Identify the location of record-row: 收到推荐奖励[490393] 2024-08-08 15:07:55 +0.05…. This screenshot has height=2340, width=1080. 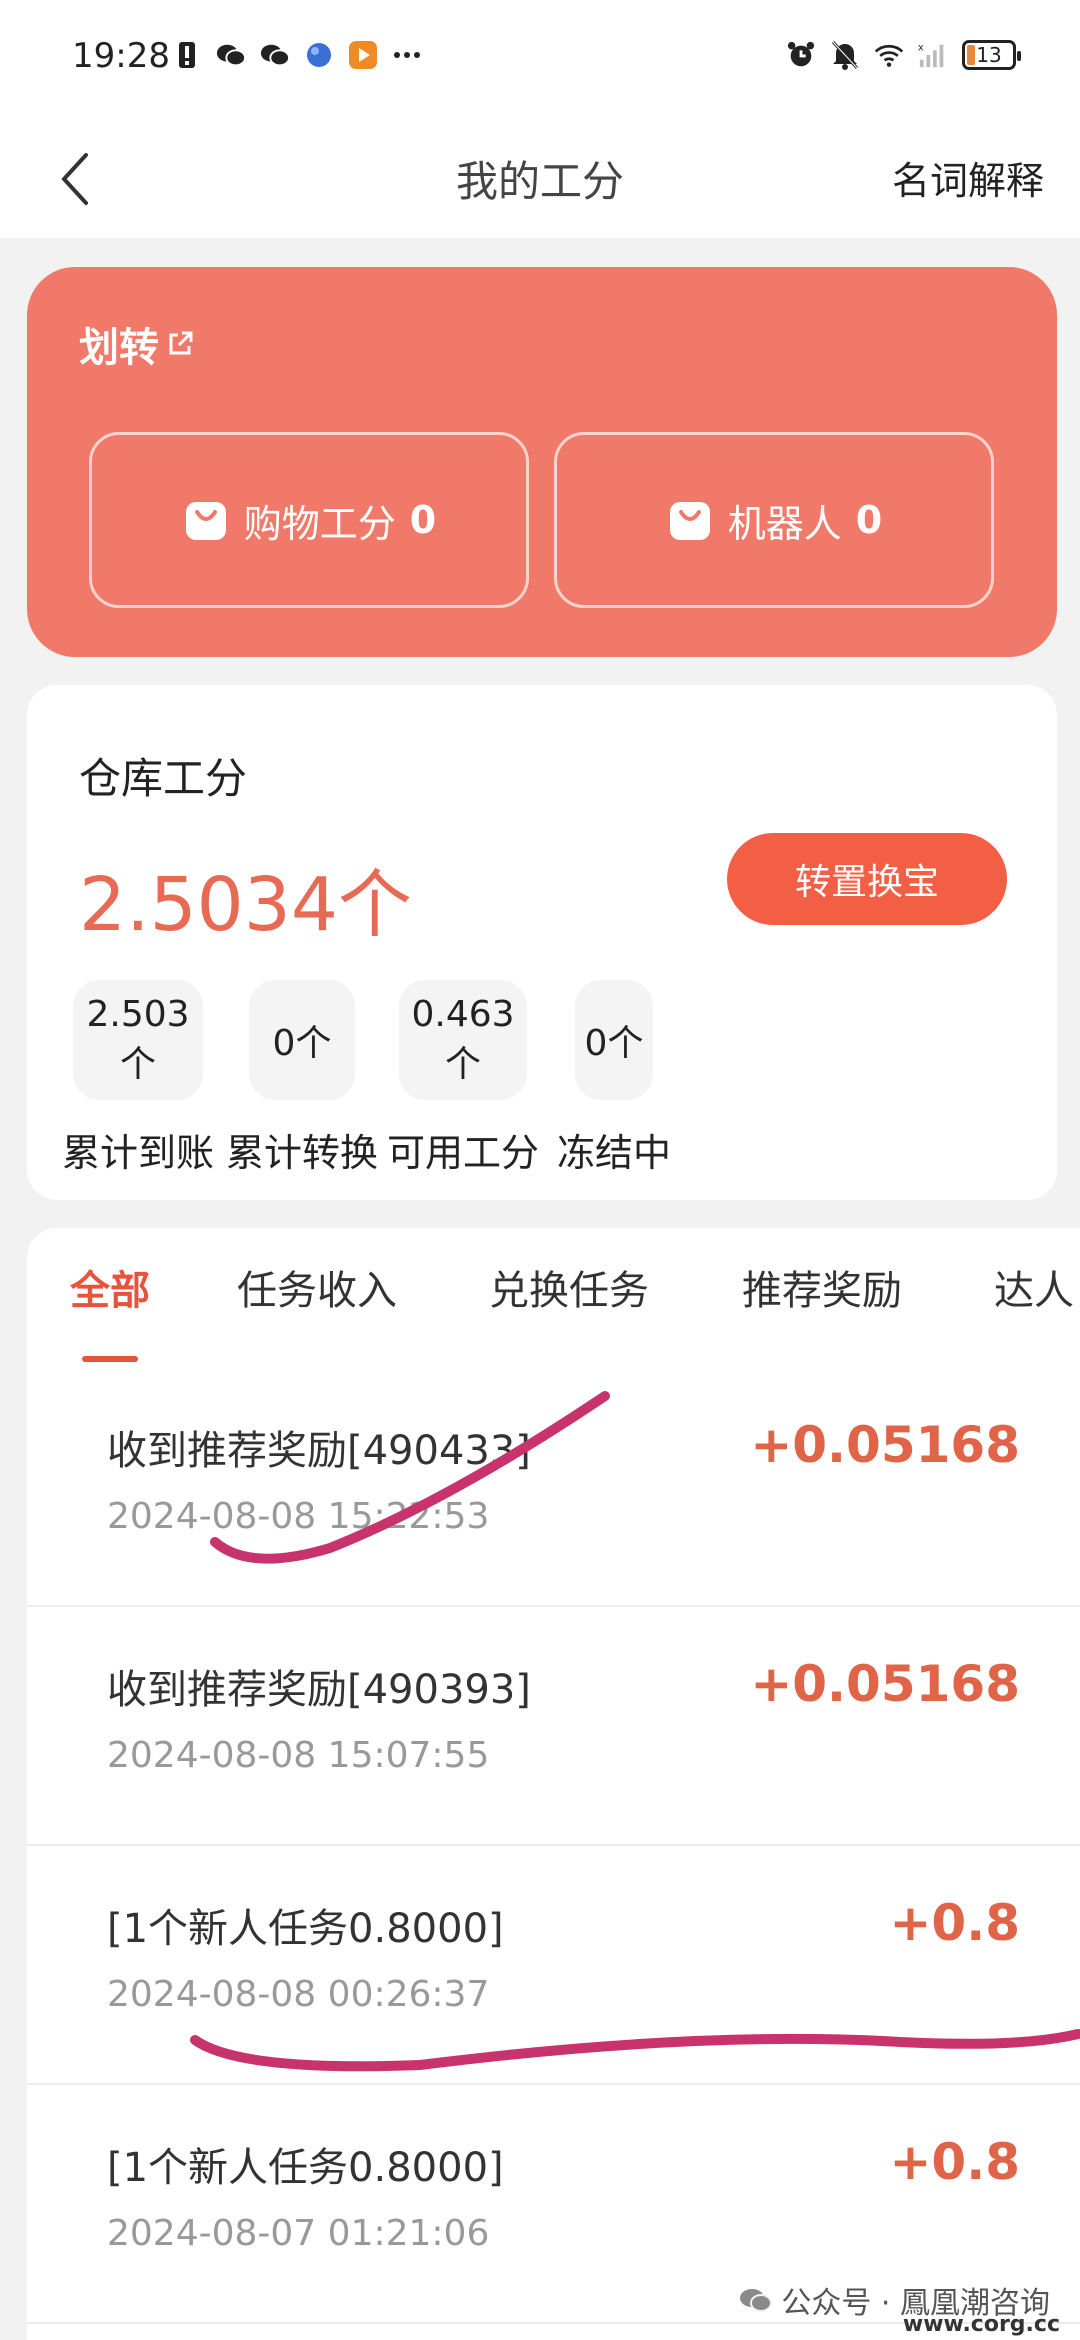
(553, 1726).